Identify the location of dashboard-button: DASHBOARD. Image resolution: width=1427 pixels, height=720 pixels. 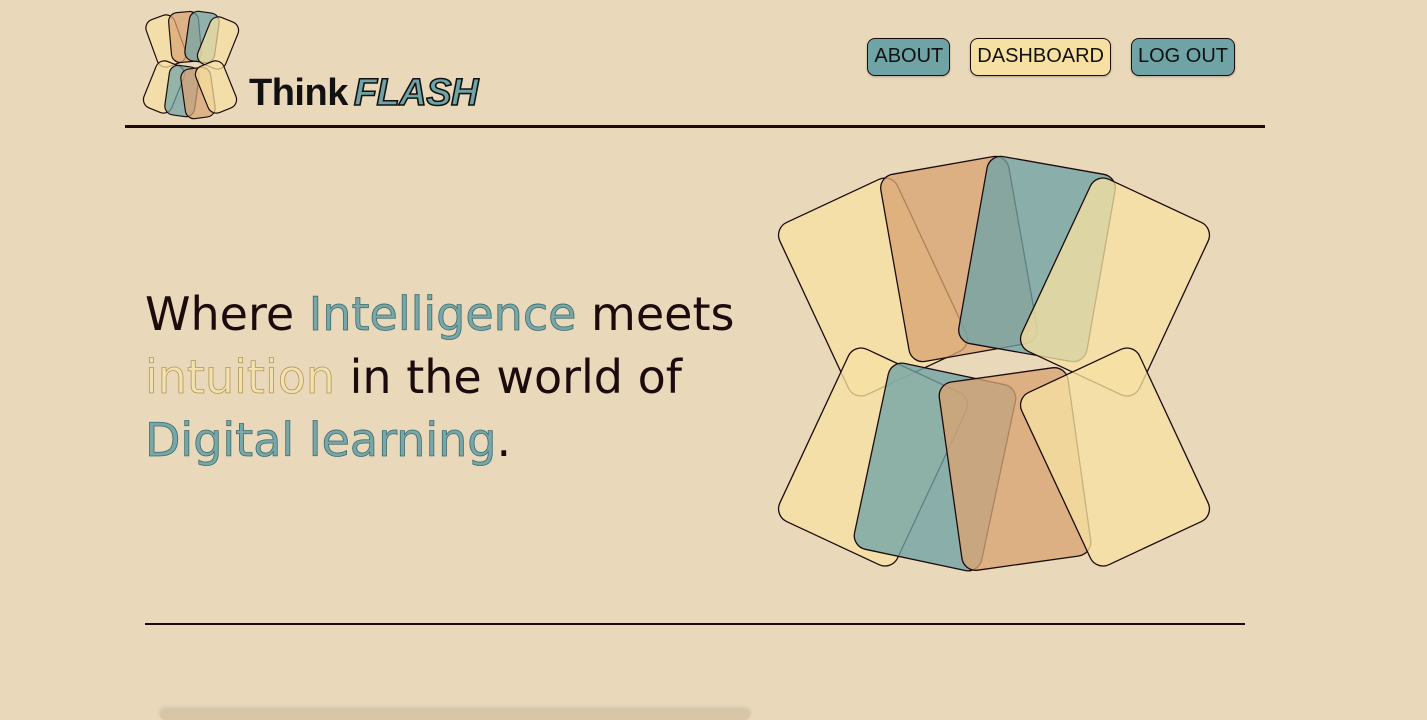
(1040, 57).